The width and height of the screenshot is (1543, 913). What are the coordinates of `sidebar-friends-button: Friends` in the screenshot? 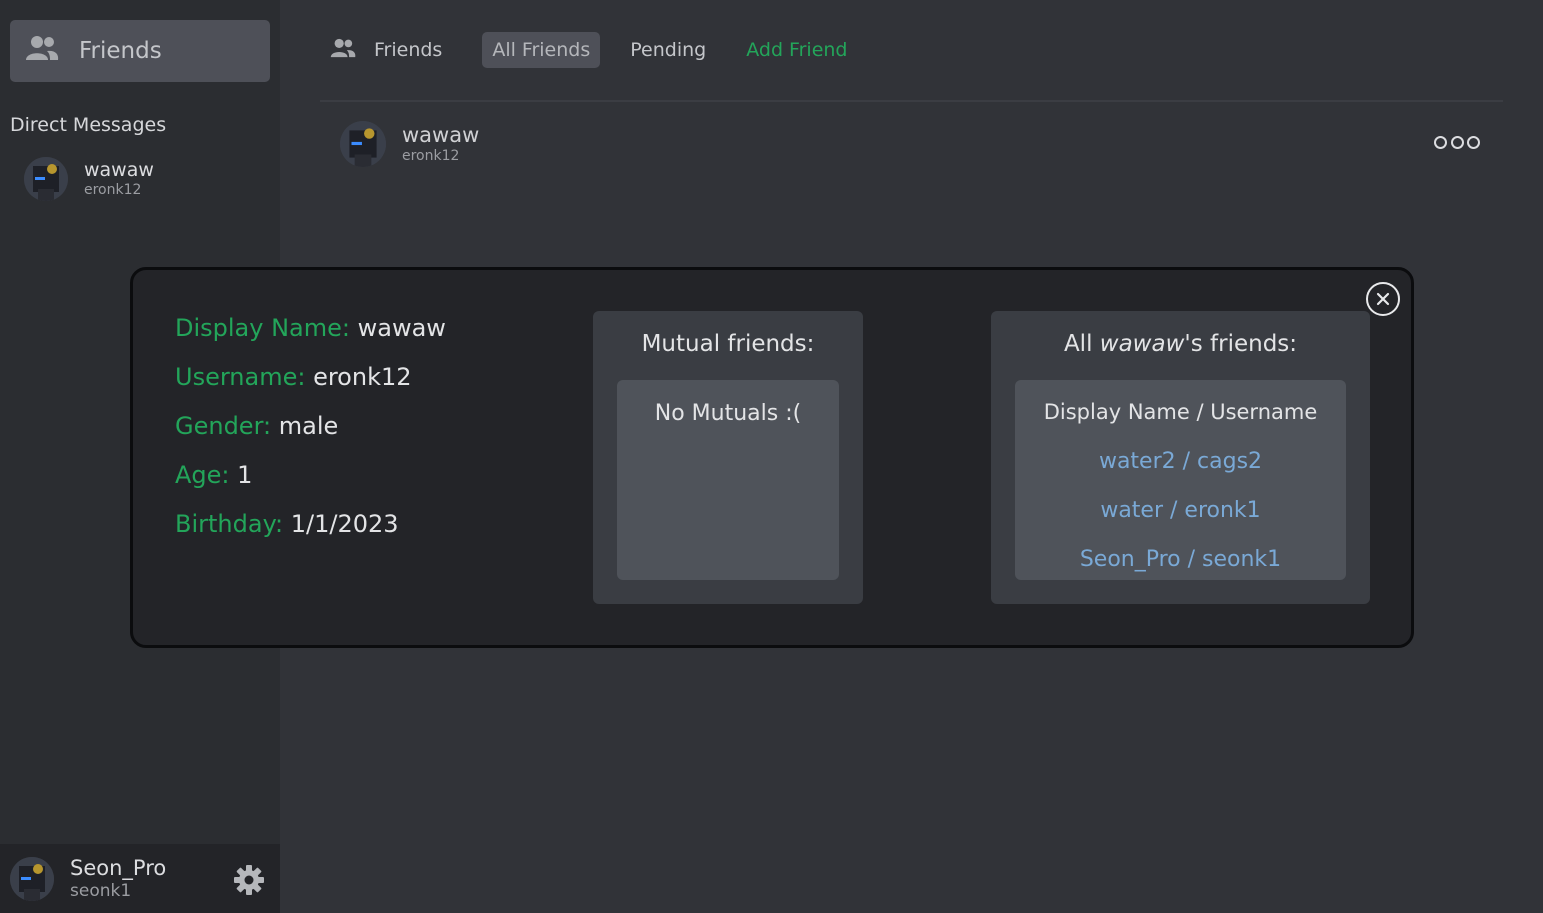 It's located at (140, 51).